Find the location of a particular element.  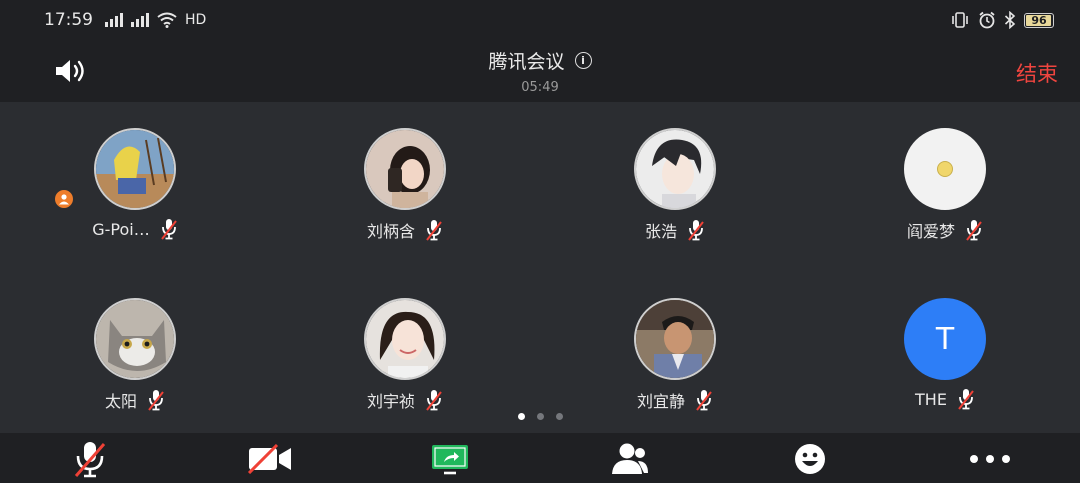

more-button is located at coordinates (990, 459).